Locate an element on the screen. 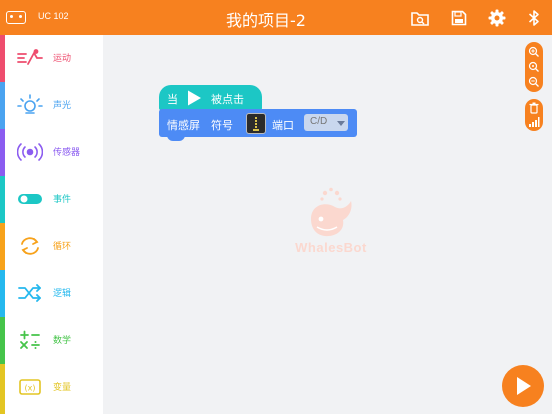 Image resolution: width=552 pixels, height=414 pixels. project-title: 我的项目-2 is located at coordinates (266, 20).